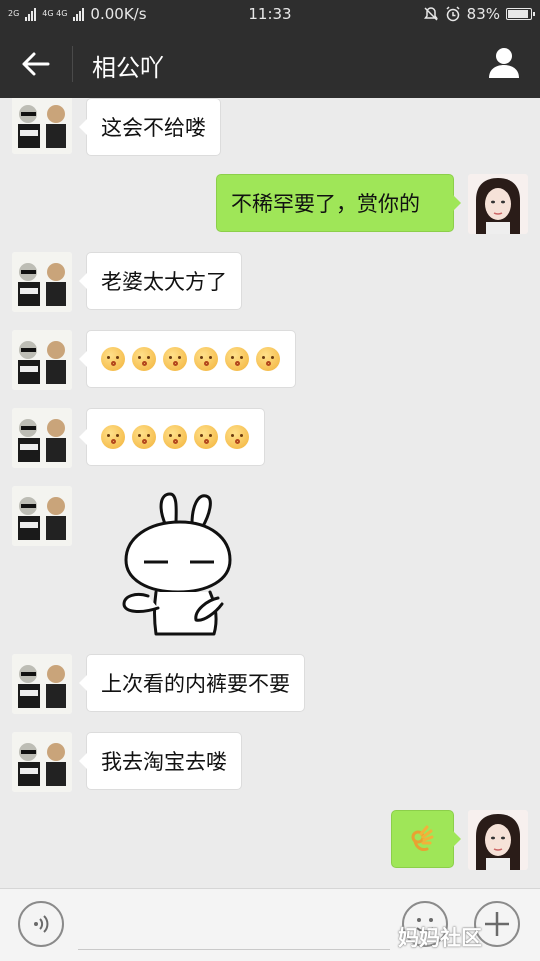 The width and height of the screenshot is (540, 961). I want to click on watermark: 妈妈社区, so click(440, 938).